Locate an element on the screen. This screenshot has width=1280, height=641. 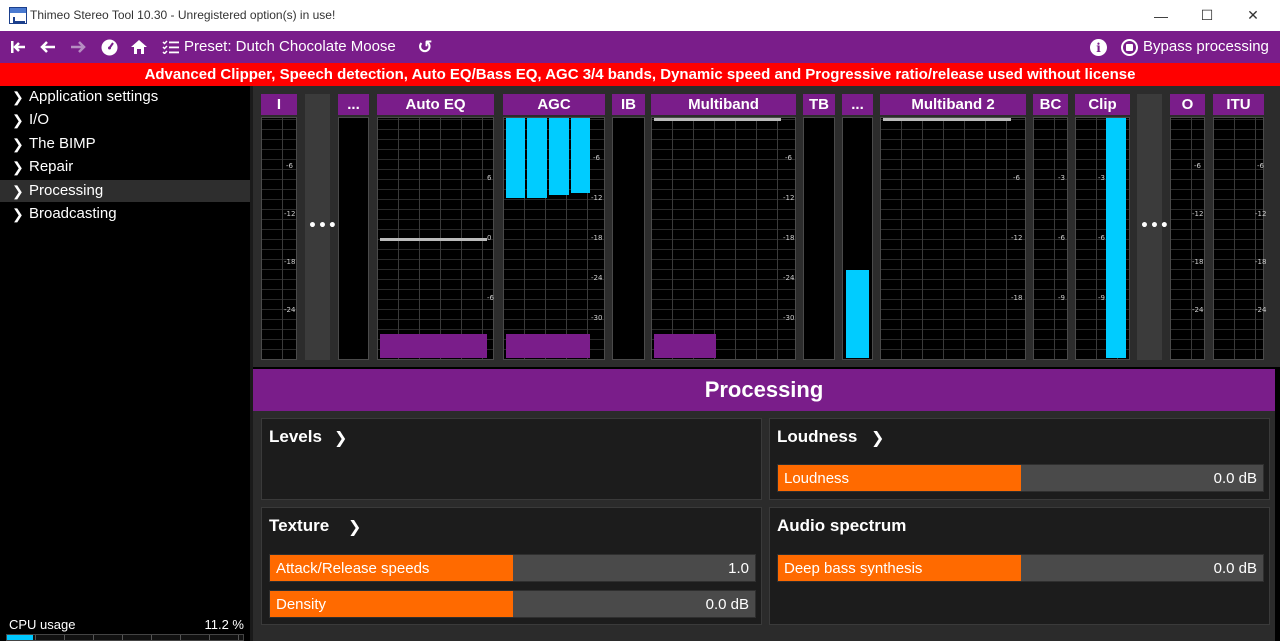
page-title: Processing is located at coordinates (764, 390).